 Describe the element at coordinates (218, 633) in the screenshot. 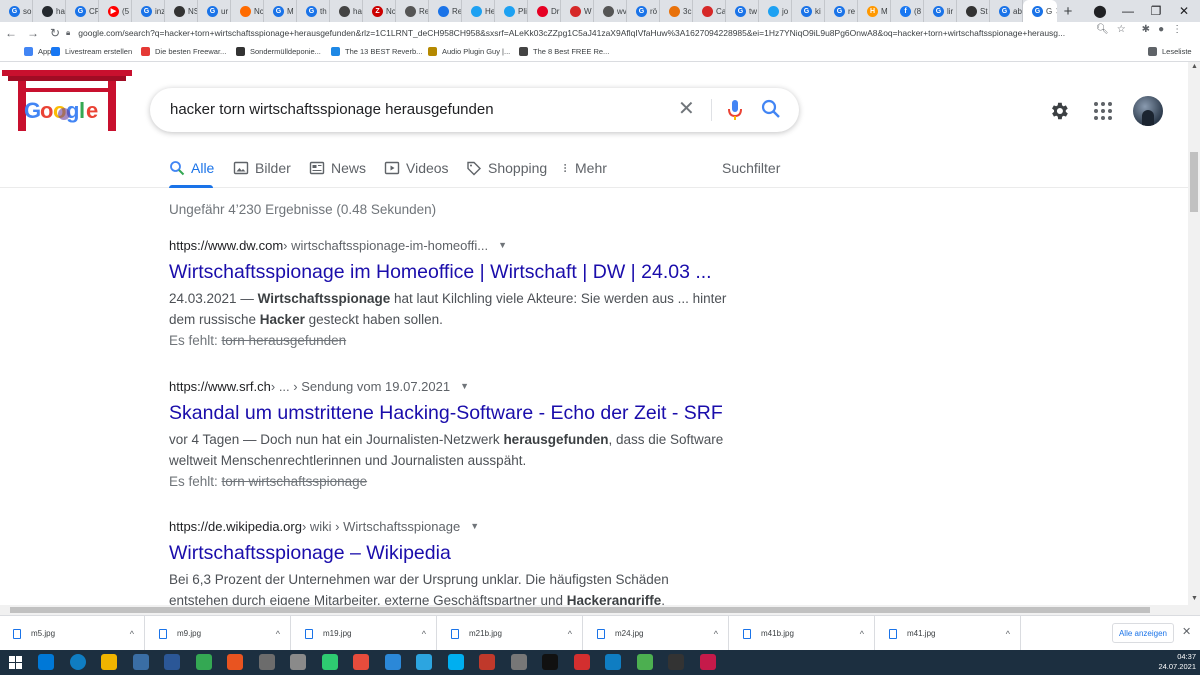

I see `download-item: m9.jpg ^` at that location.